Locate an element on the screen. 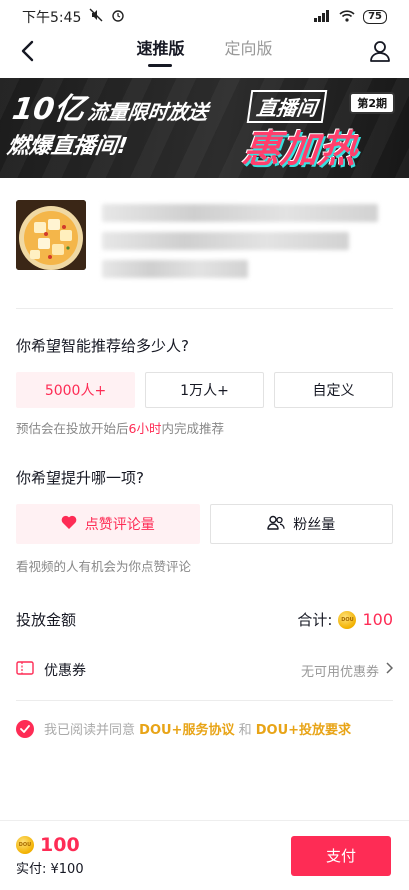 This screenshot has height=890, width=409. amount-row: 投放金额 合计: DOU 100 is located at coordinates (204, 602).